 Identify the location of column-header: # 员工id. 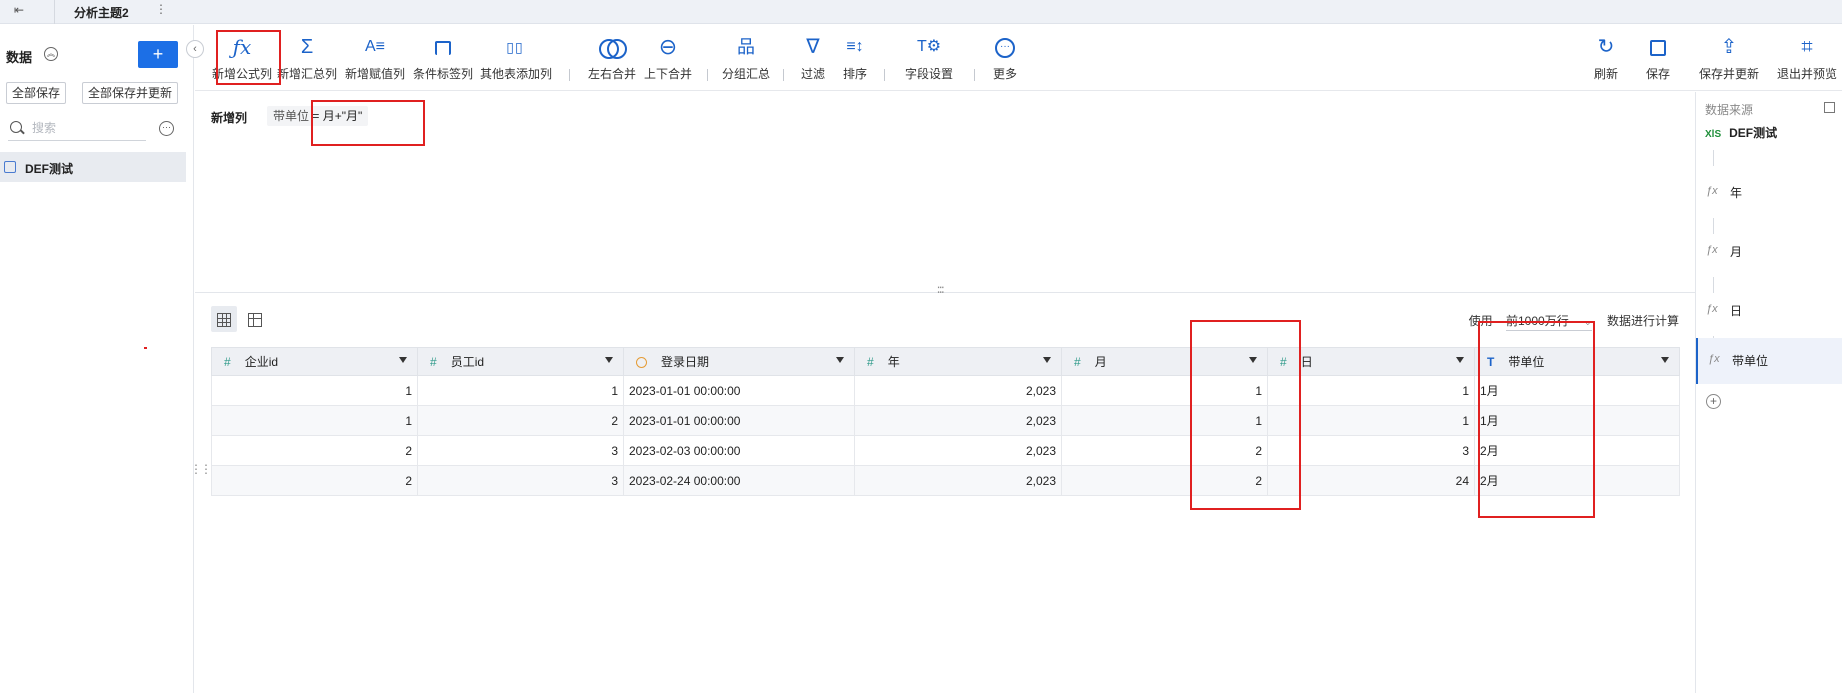
(520, 361).